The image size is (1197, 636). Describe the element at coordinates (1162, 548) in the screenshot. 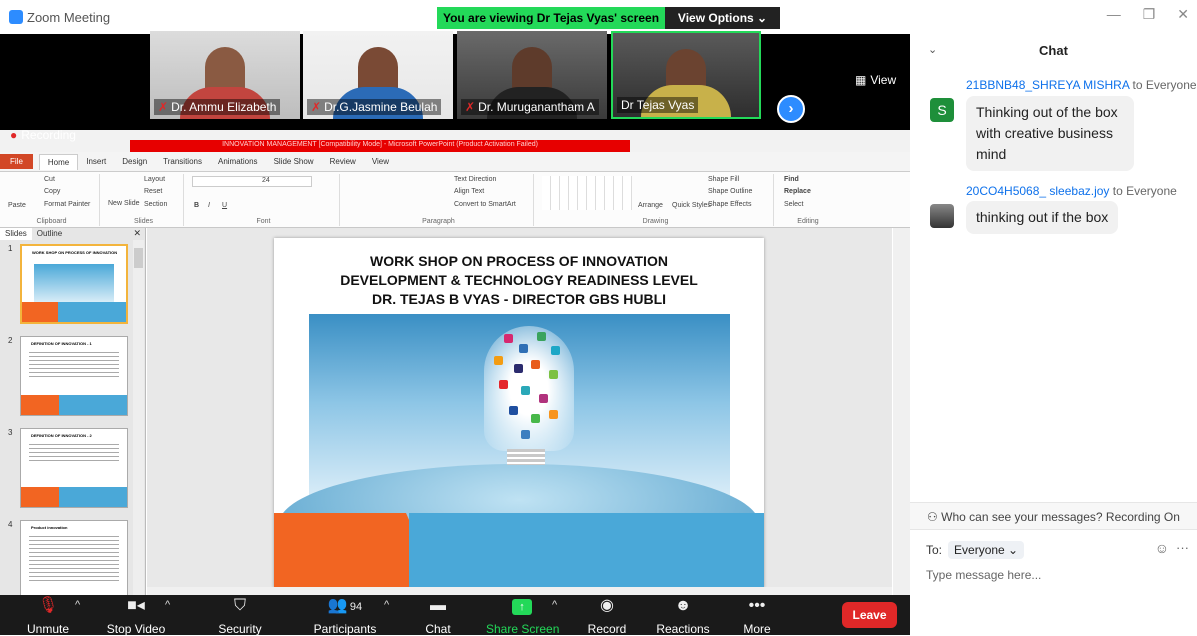

I see `emoji-icon: ☺` at that location.